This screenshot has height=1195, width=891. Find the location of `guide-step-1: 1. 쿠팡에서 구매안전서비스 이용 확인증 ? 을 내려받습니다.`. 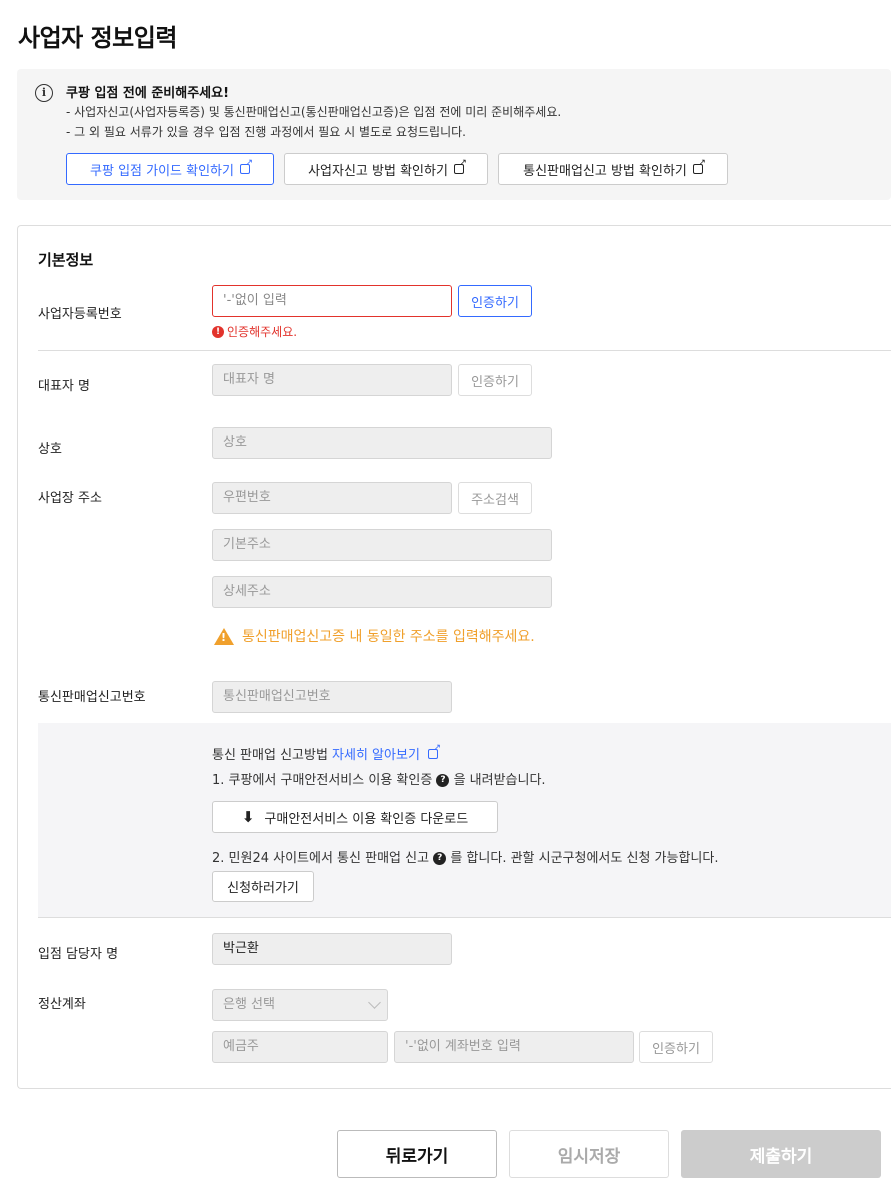

guide-step-1: 1. 쿠팡에서 구매안전서비스 이용 확인증 ? 을 내려받습니다. is located at coordinates (379, 778).